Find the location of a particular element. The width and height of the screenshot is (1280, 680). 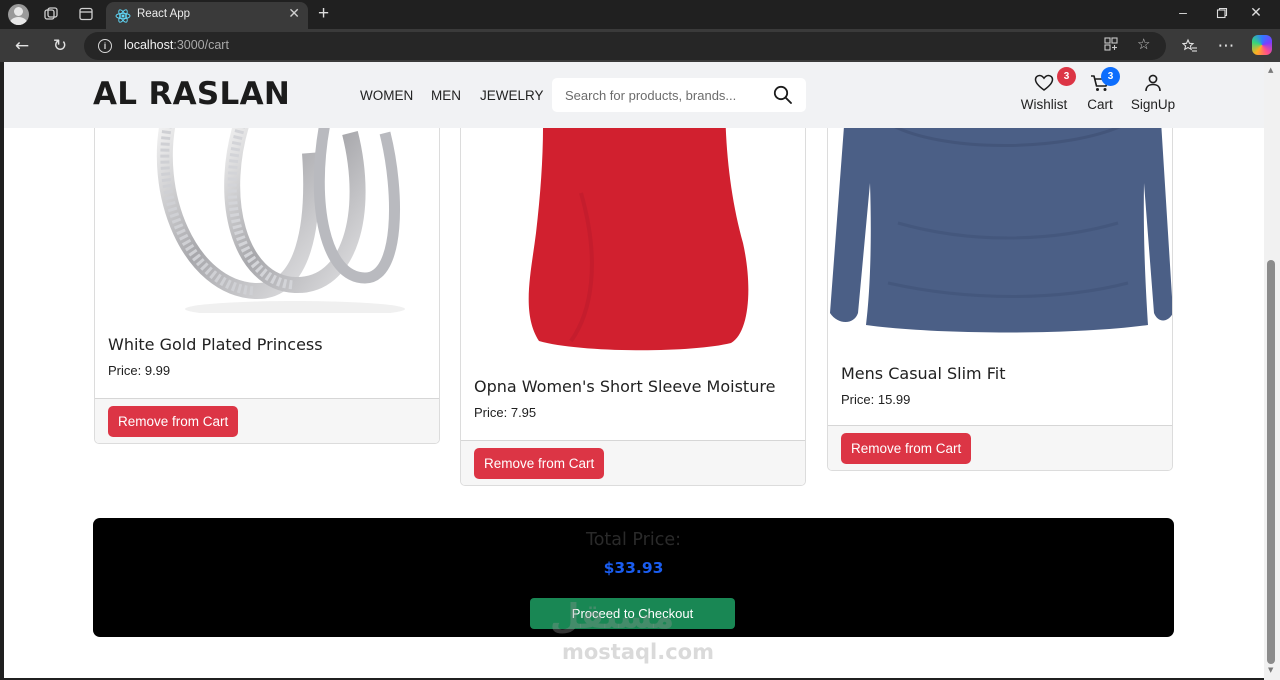

signup-label: SignUp is located at coordinates (1153, 104).